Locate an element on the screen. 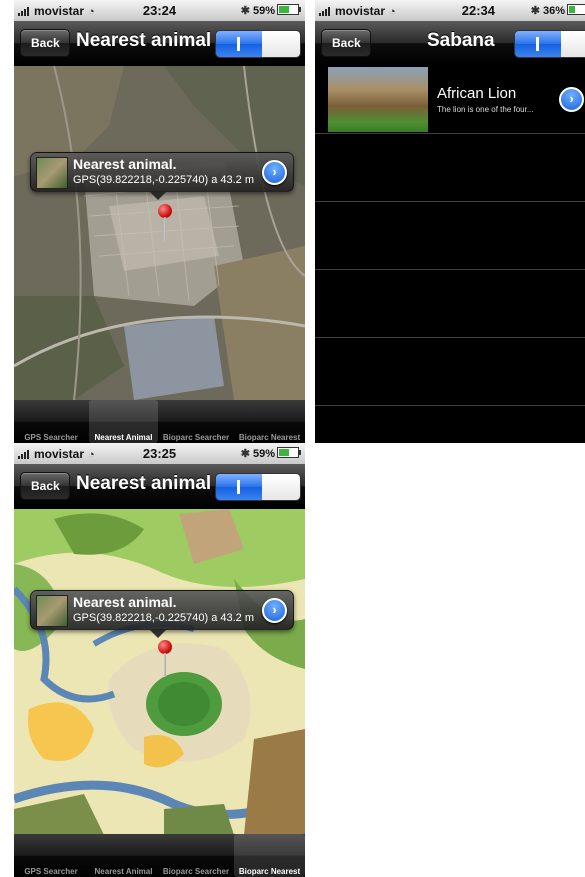 The width and height of the screenshot is (585, 877). nav-bar: Back Sabana is located at coordinates (450, 43).